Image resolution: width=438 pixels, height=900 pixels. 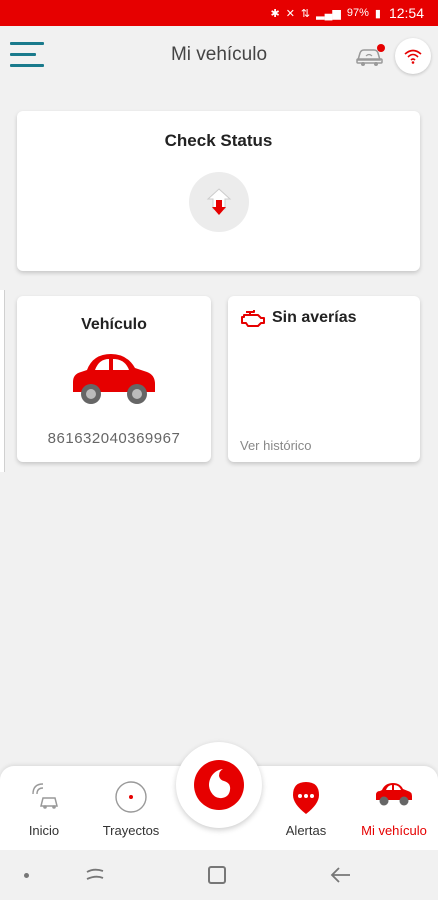 What do you see at coordinates (394, 830) in the screenshot?
I see `nav-label-mi-vehiculo: Mi vehículo` at bounding box center [394, 830].